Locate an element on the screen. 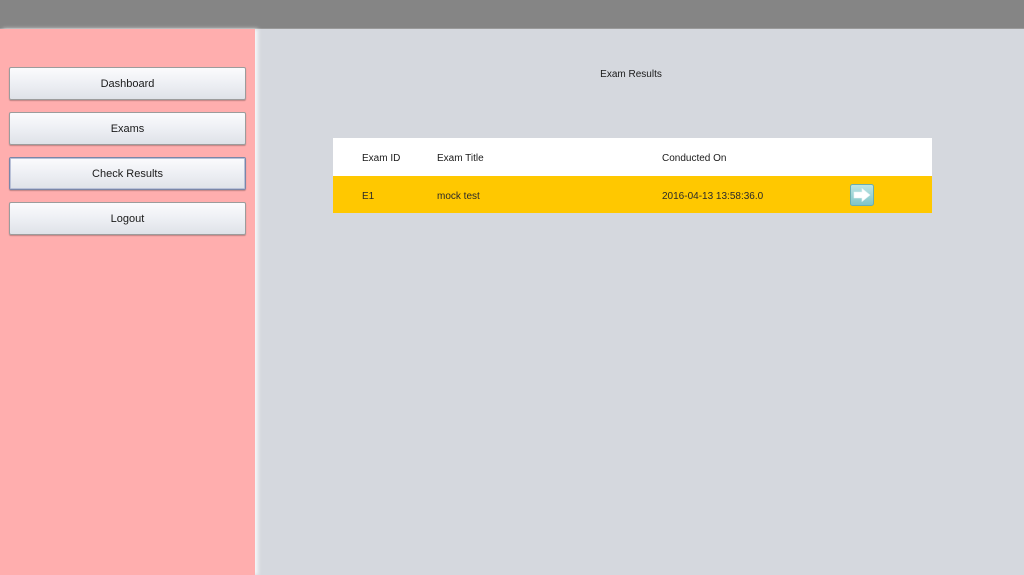 The height and width of the screenshot is (575, 1024). arrow-right-icon is located at coordinates (862, 195).